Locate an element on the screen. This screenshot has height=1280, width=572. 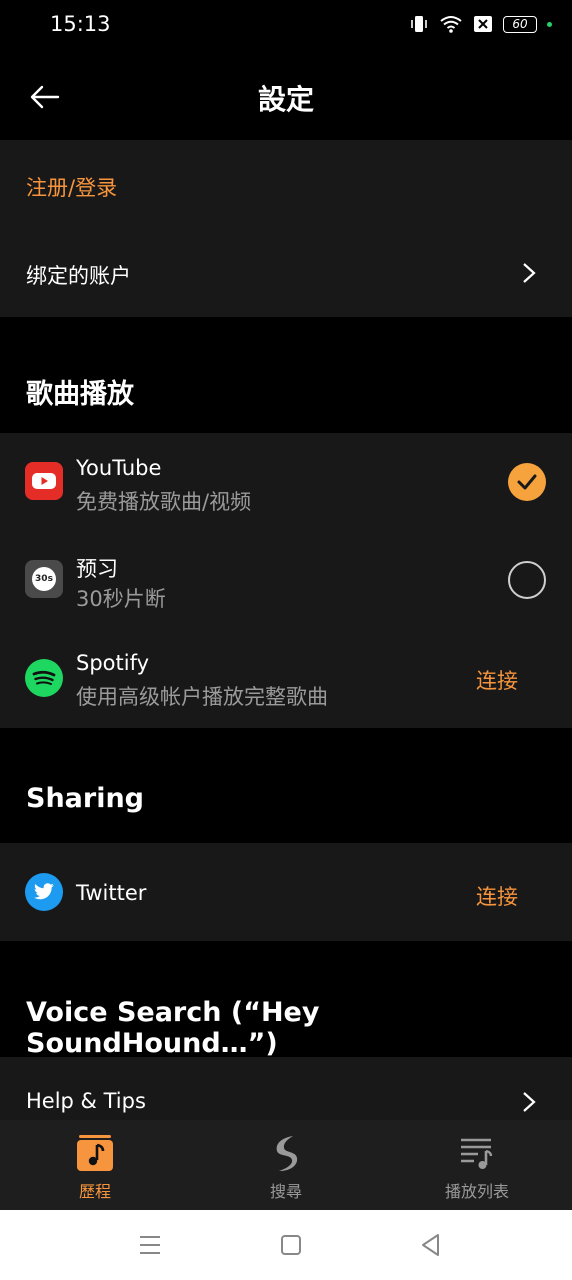
status-time: 15:13 is located at coordinates (80, 24).